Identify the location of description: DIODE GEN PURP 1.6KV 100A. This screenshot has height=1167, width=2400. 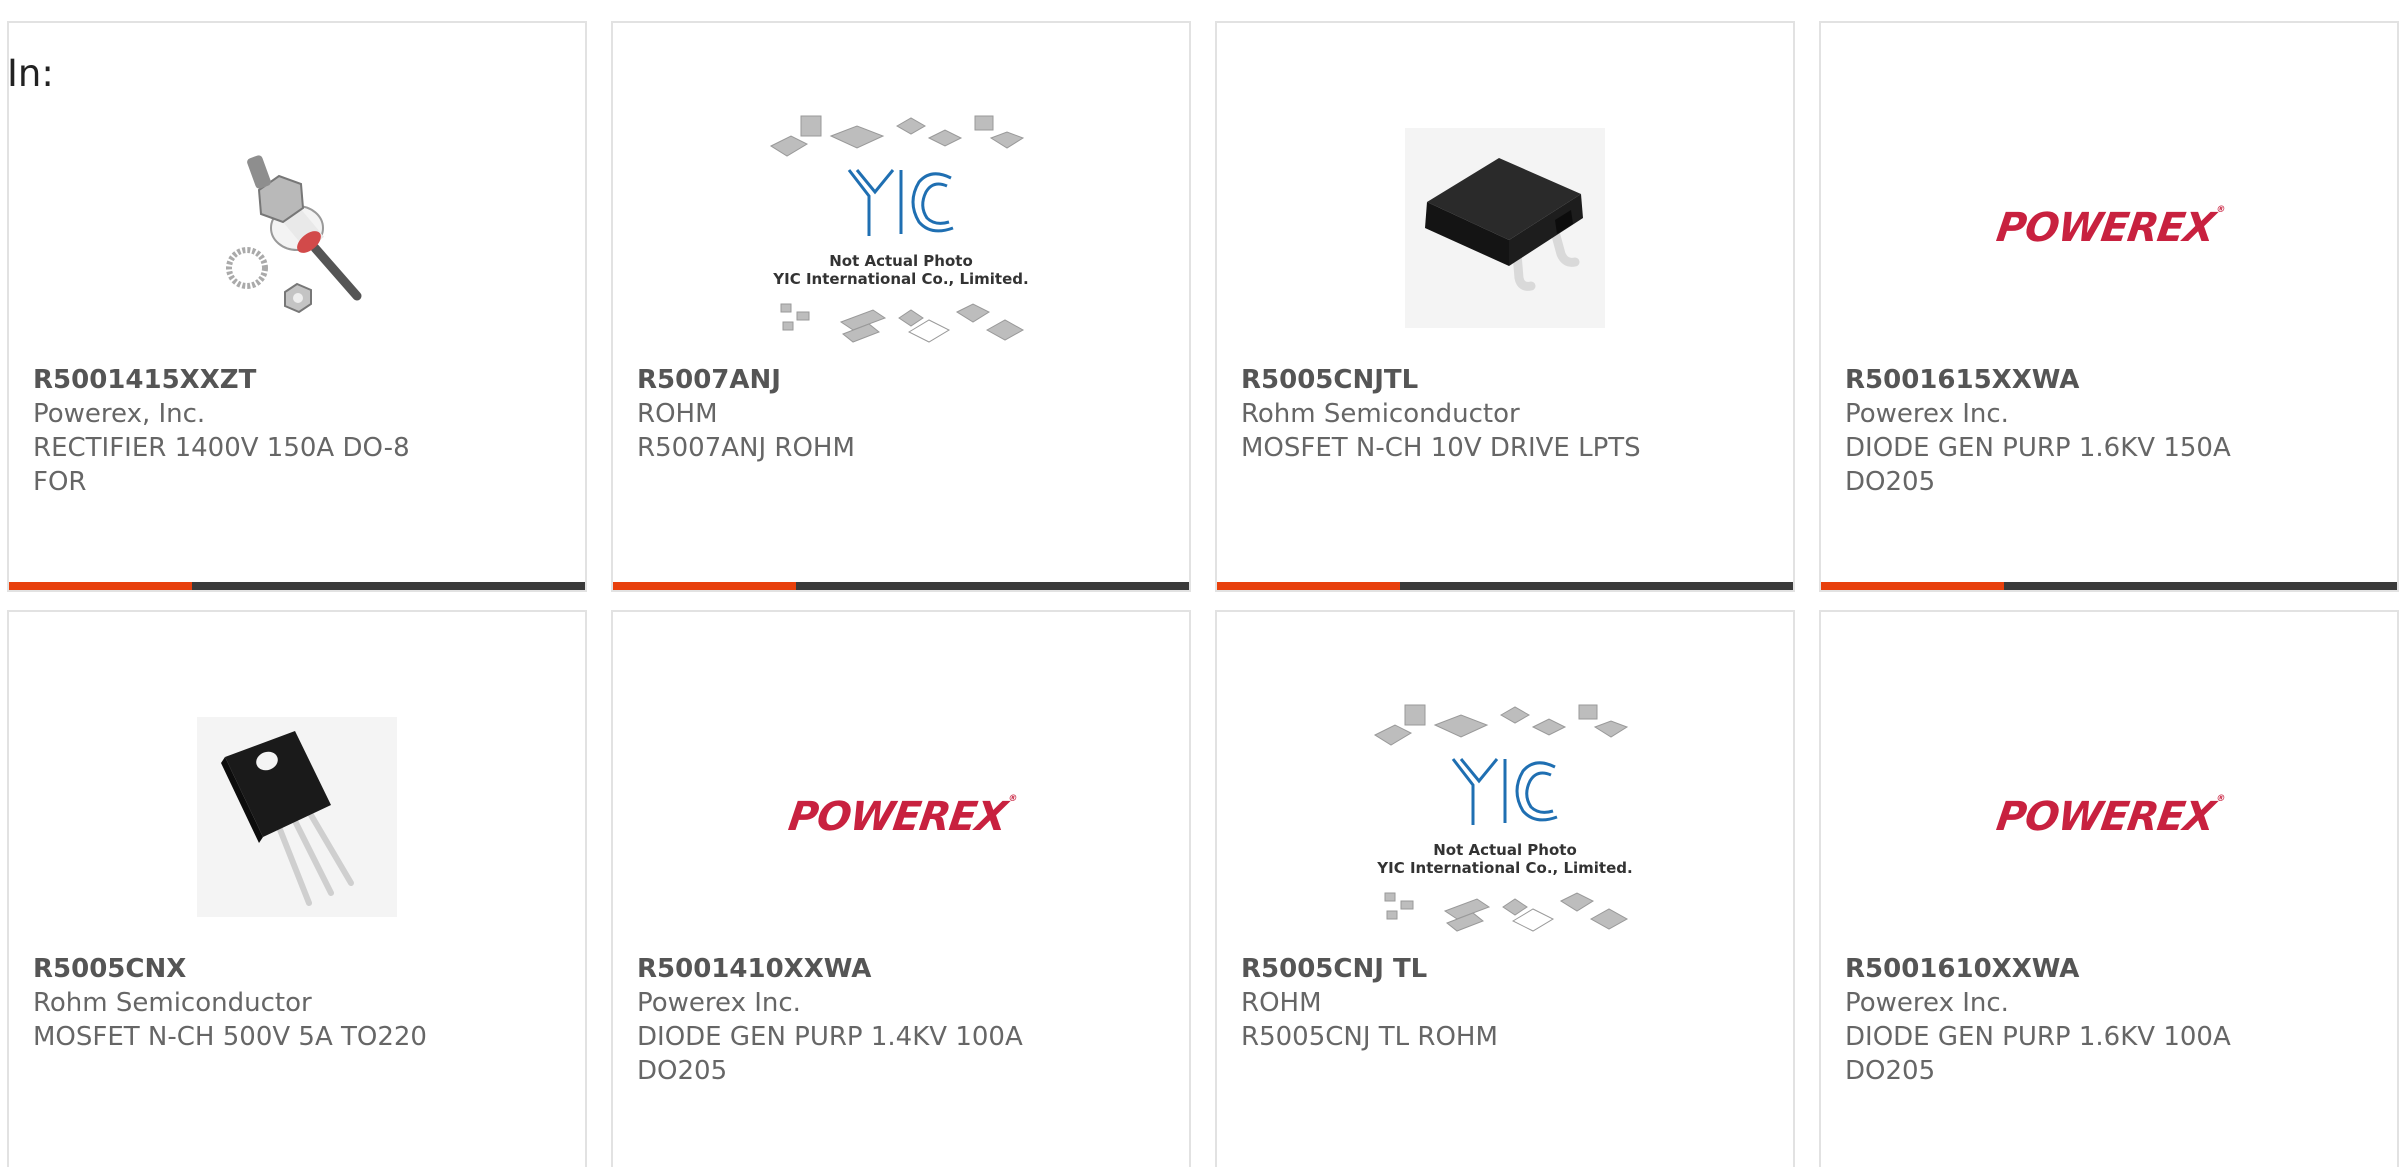
(2038, 1037).